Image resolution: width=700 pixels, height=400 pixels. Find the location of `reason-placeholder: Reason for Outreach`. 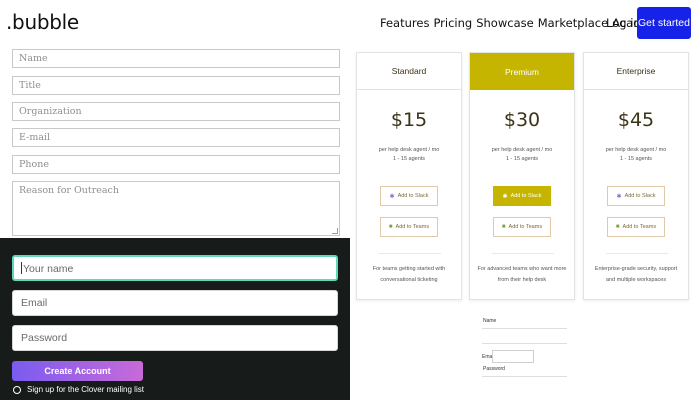

reason-placeholder: Reason for Outreach is located at coordinates (69, 190).